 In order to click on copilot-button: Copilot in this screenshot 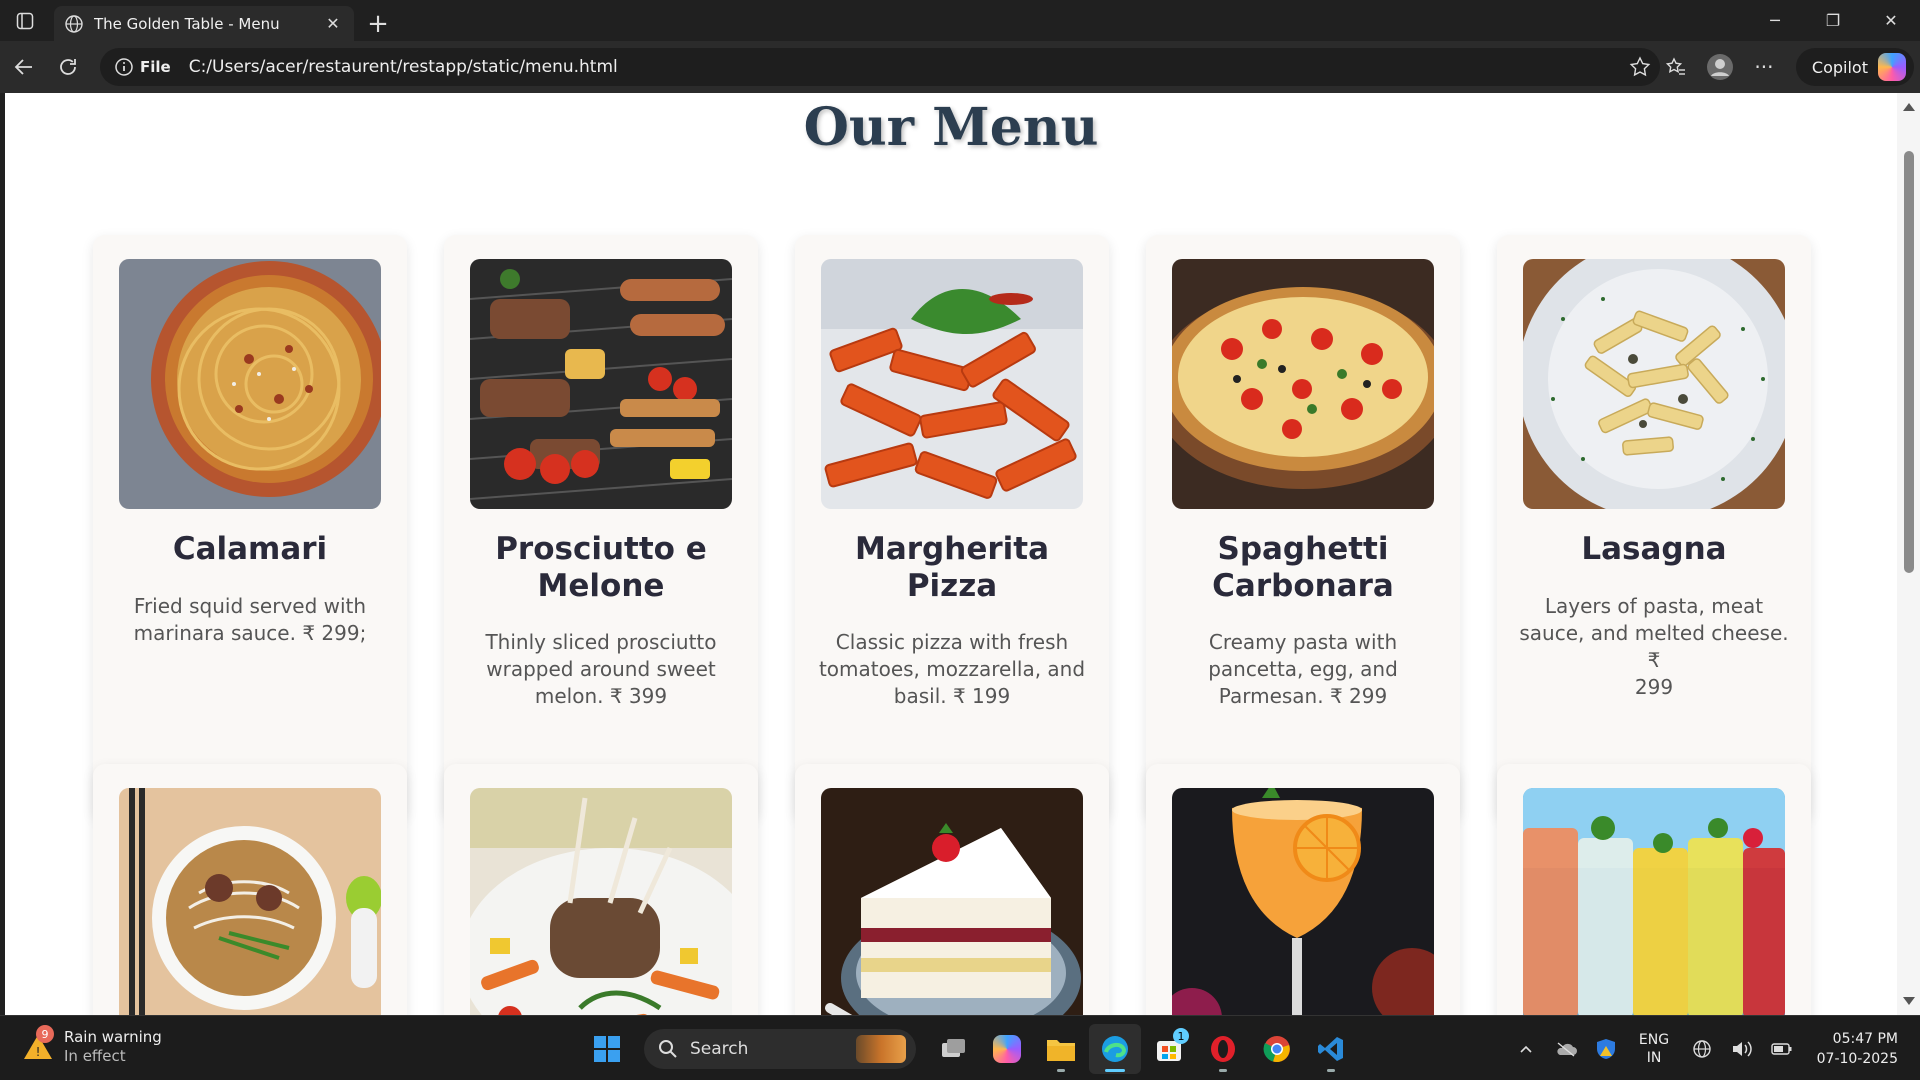, I will do `click(1854, 67)`.